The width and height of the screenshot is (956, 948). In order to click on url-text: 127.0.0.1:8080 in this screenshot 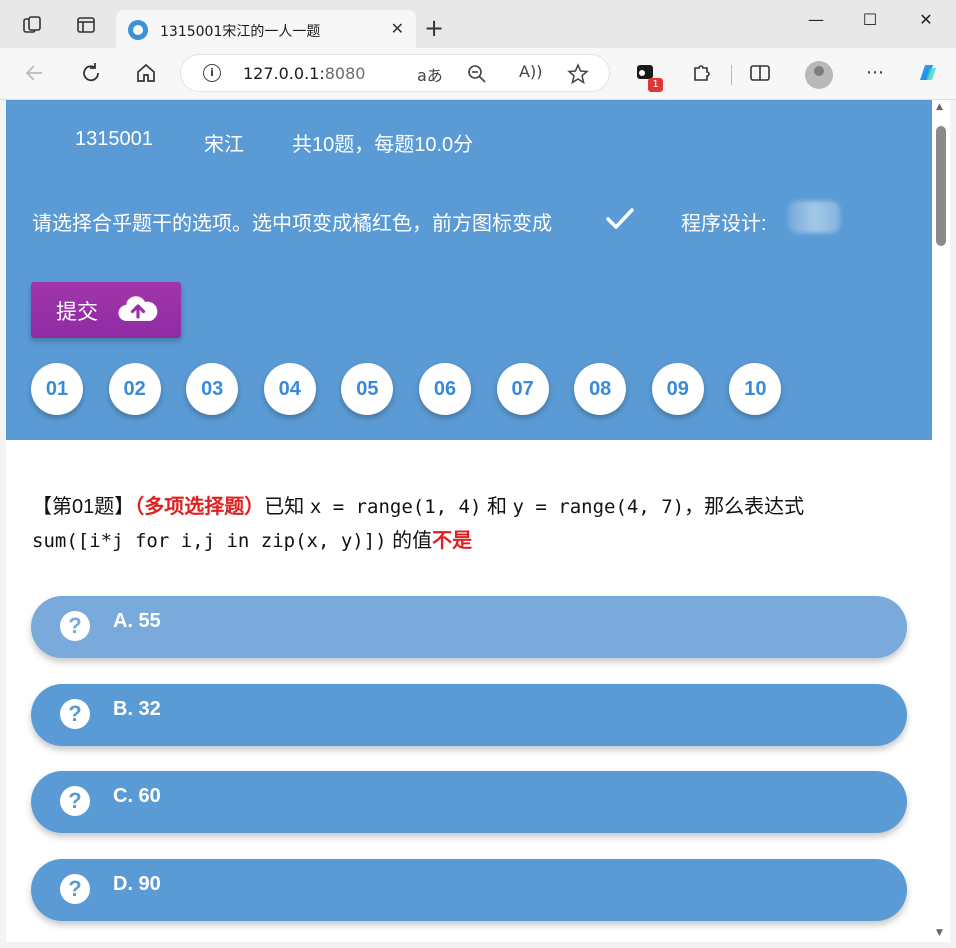, I will do `click(304, 73)`.